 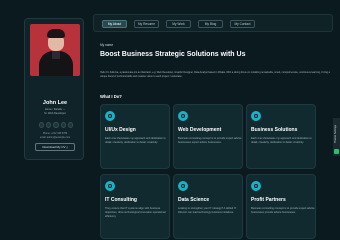 What do you see at coordinates (268, 200) in the screenshot?
I see `service-title: Profit Partners` at bounding box center [268, 200].